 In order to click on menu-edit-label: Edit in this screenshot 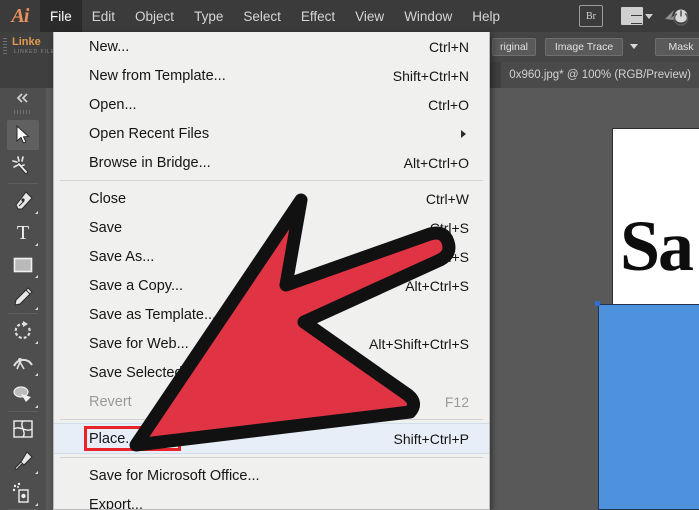, I will do `click(103, 16)`.